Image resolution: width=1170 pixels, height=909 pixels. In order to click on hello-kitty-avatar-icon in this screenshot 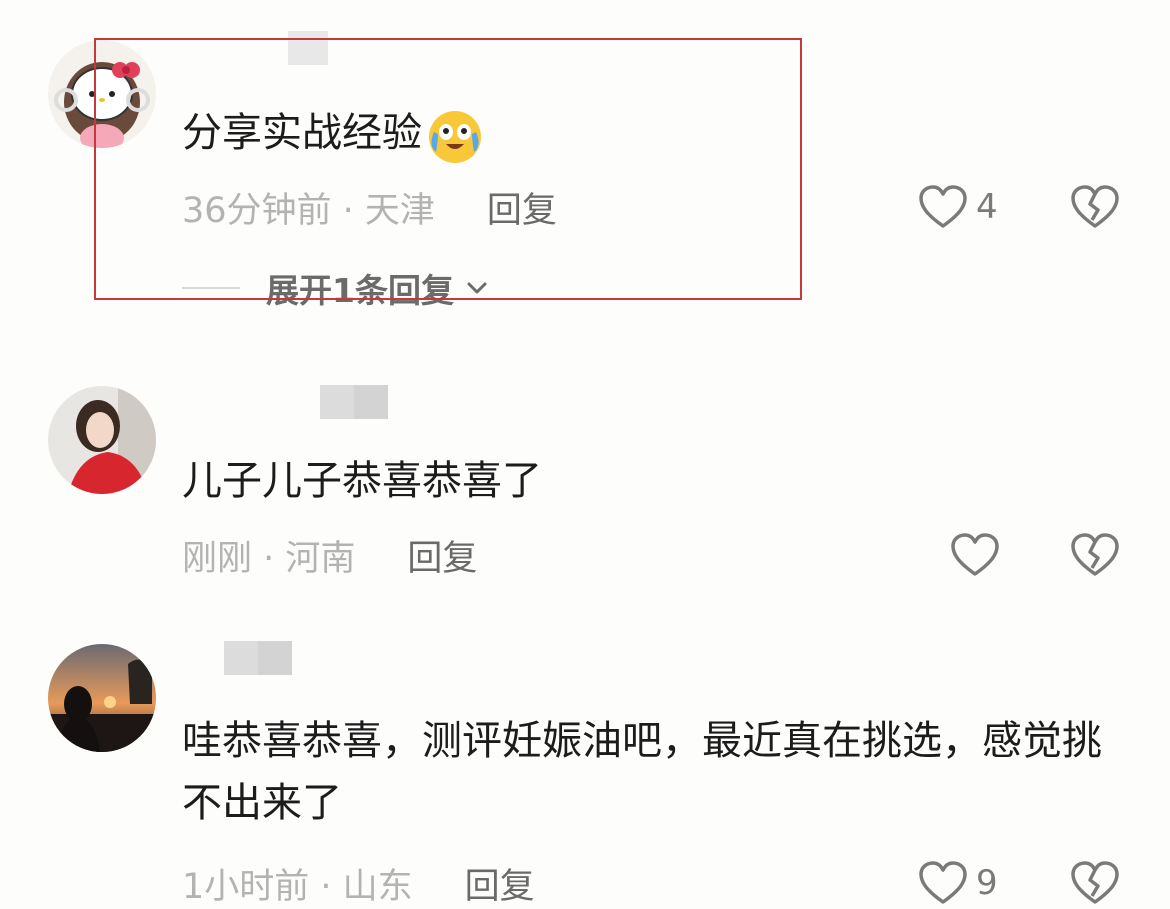, I will do `click(102, 94)`.